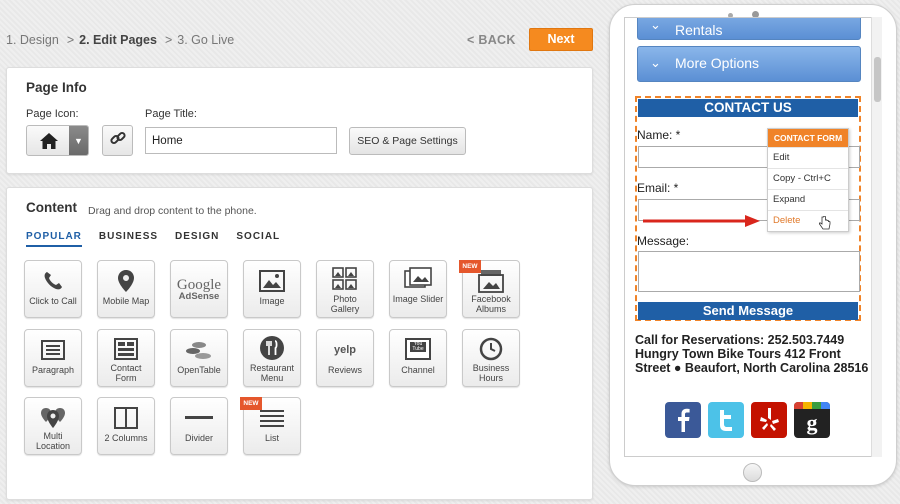 This screenshot has width=900, height=504. I want to click on link-icon, so click(118, 140).